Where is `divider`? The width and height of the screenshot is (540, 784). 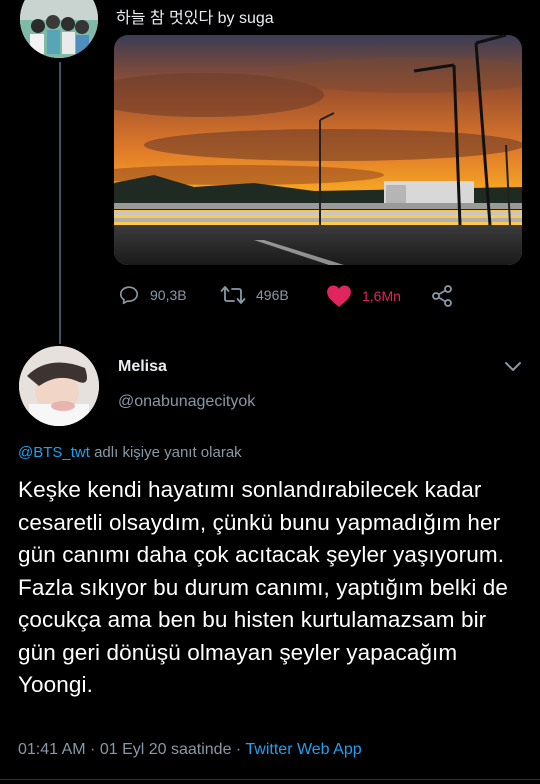 divider is located at coordinates (270, 779).